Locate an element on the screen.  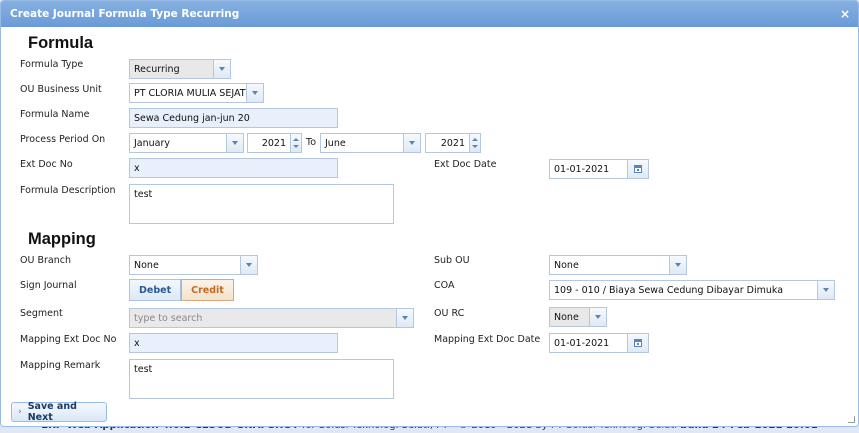
formula-description-label: Formula Description is located at coordinates (68, 190).